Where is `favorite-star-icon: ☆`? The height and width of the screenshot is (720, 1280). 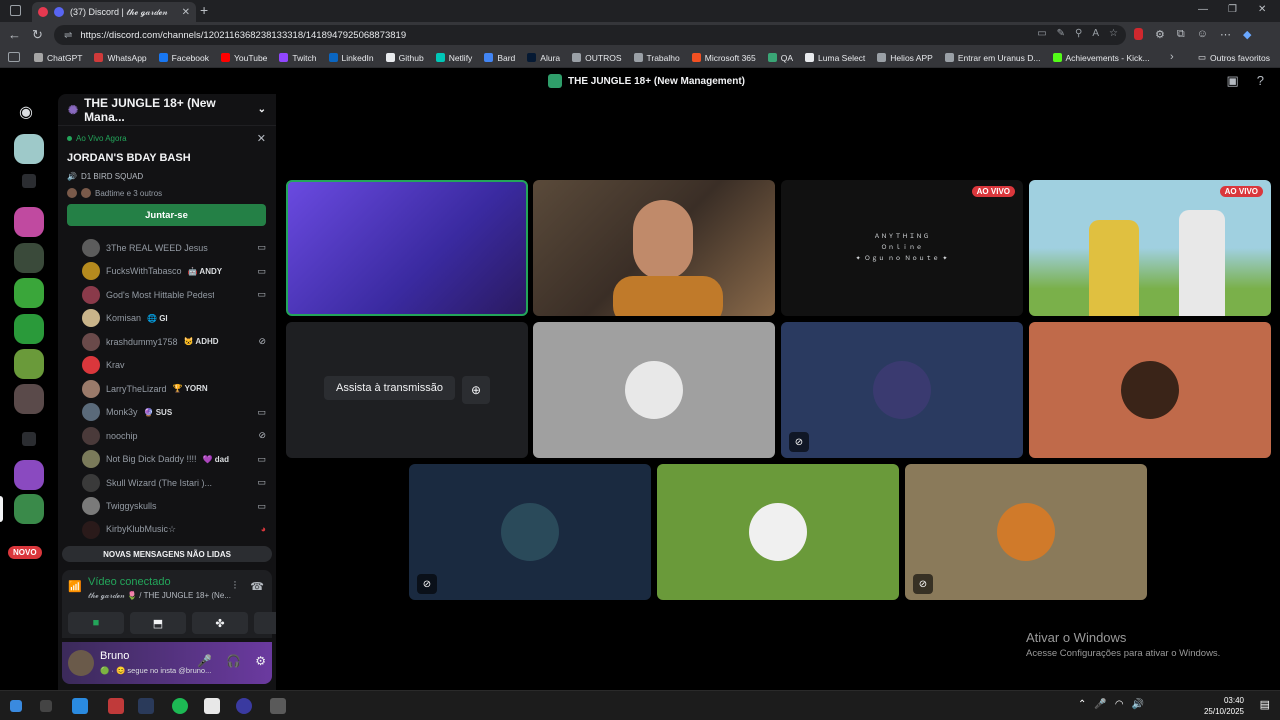 favorite-star-icon: ☆ is located at coordinates (1113, 33).